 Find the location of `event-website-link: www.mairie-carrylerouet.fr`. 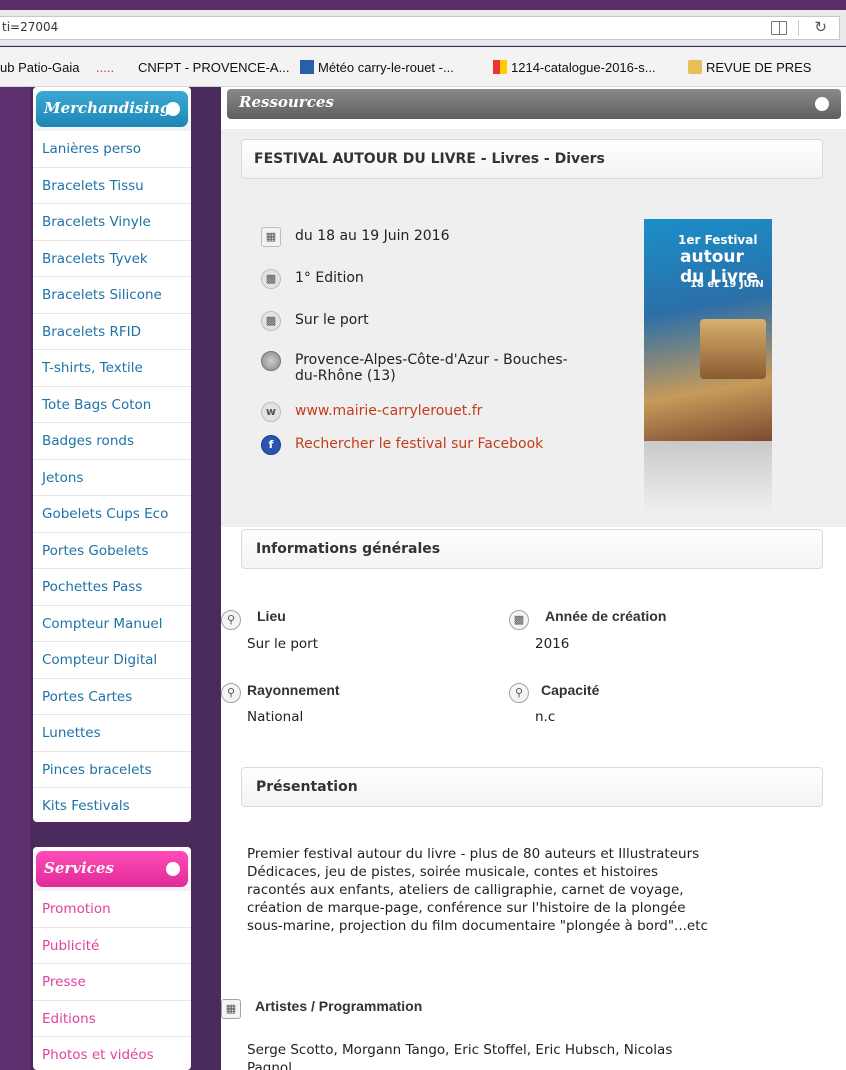

event-website-link: www.mairie-carrylerouet.fr is located at coordinates (388, 411).